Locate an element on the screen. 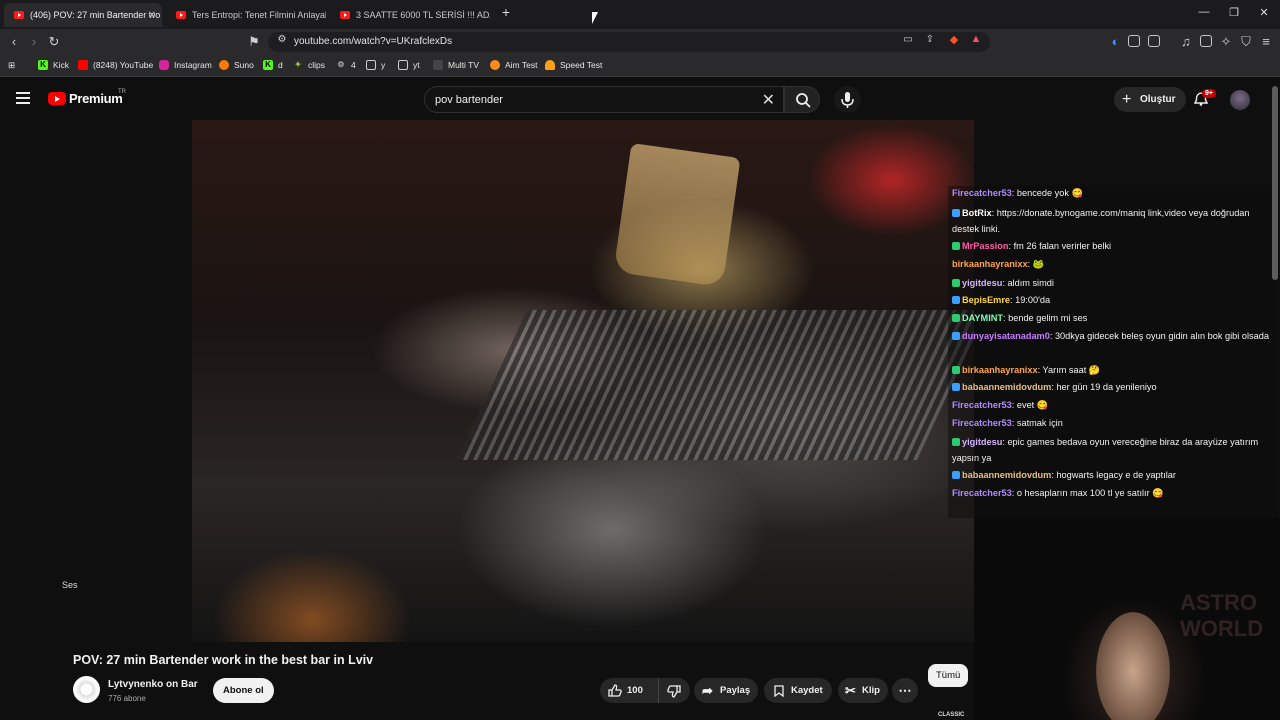 This screenshot has width=1280, height=720. bookmark-youtube: (8248) YouTube is located at coordinates (115, 65).